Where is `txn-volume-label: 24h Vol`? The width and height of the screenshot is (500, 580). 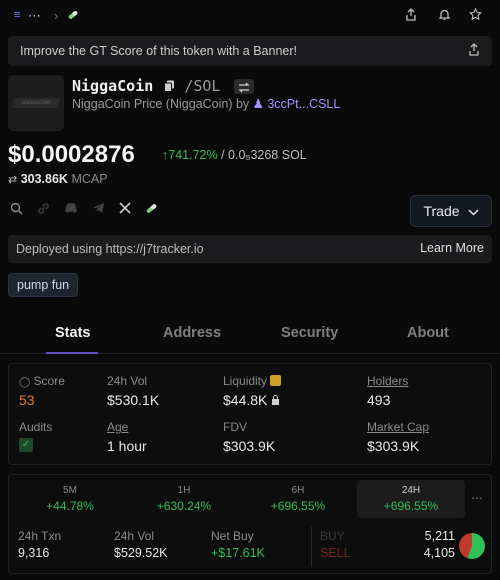 txn-volume-label: 24h Vol is located at coordinates (134, 536).